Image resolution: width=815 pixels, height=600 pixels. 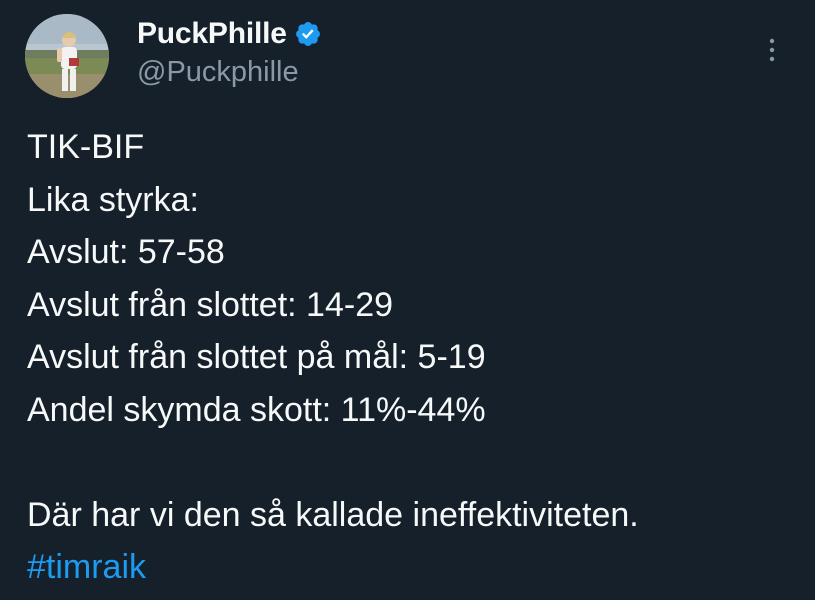 What do you see at coordinates (86, 567) in the screenshot?
I see `hashtag-link: #timraik` at bounding box center [86, 567].